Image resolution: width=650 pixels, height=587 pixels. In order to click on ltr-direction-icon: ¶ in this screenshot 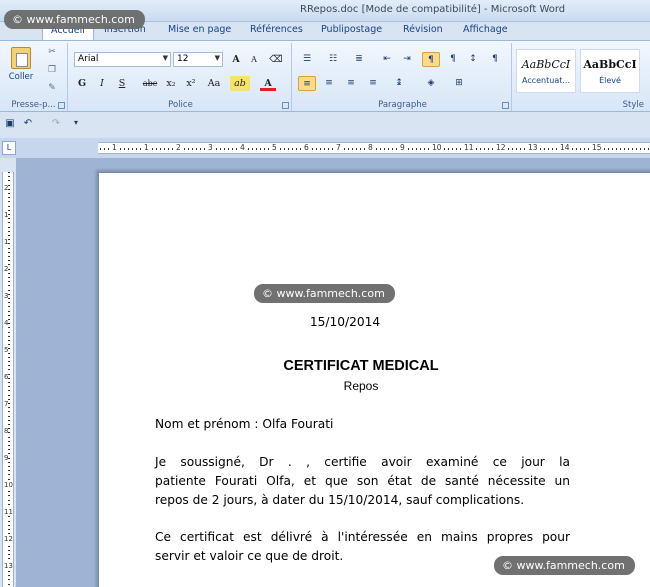, I will do `click(431, 59)`.